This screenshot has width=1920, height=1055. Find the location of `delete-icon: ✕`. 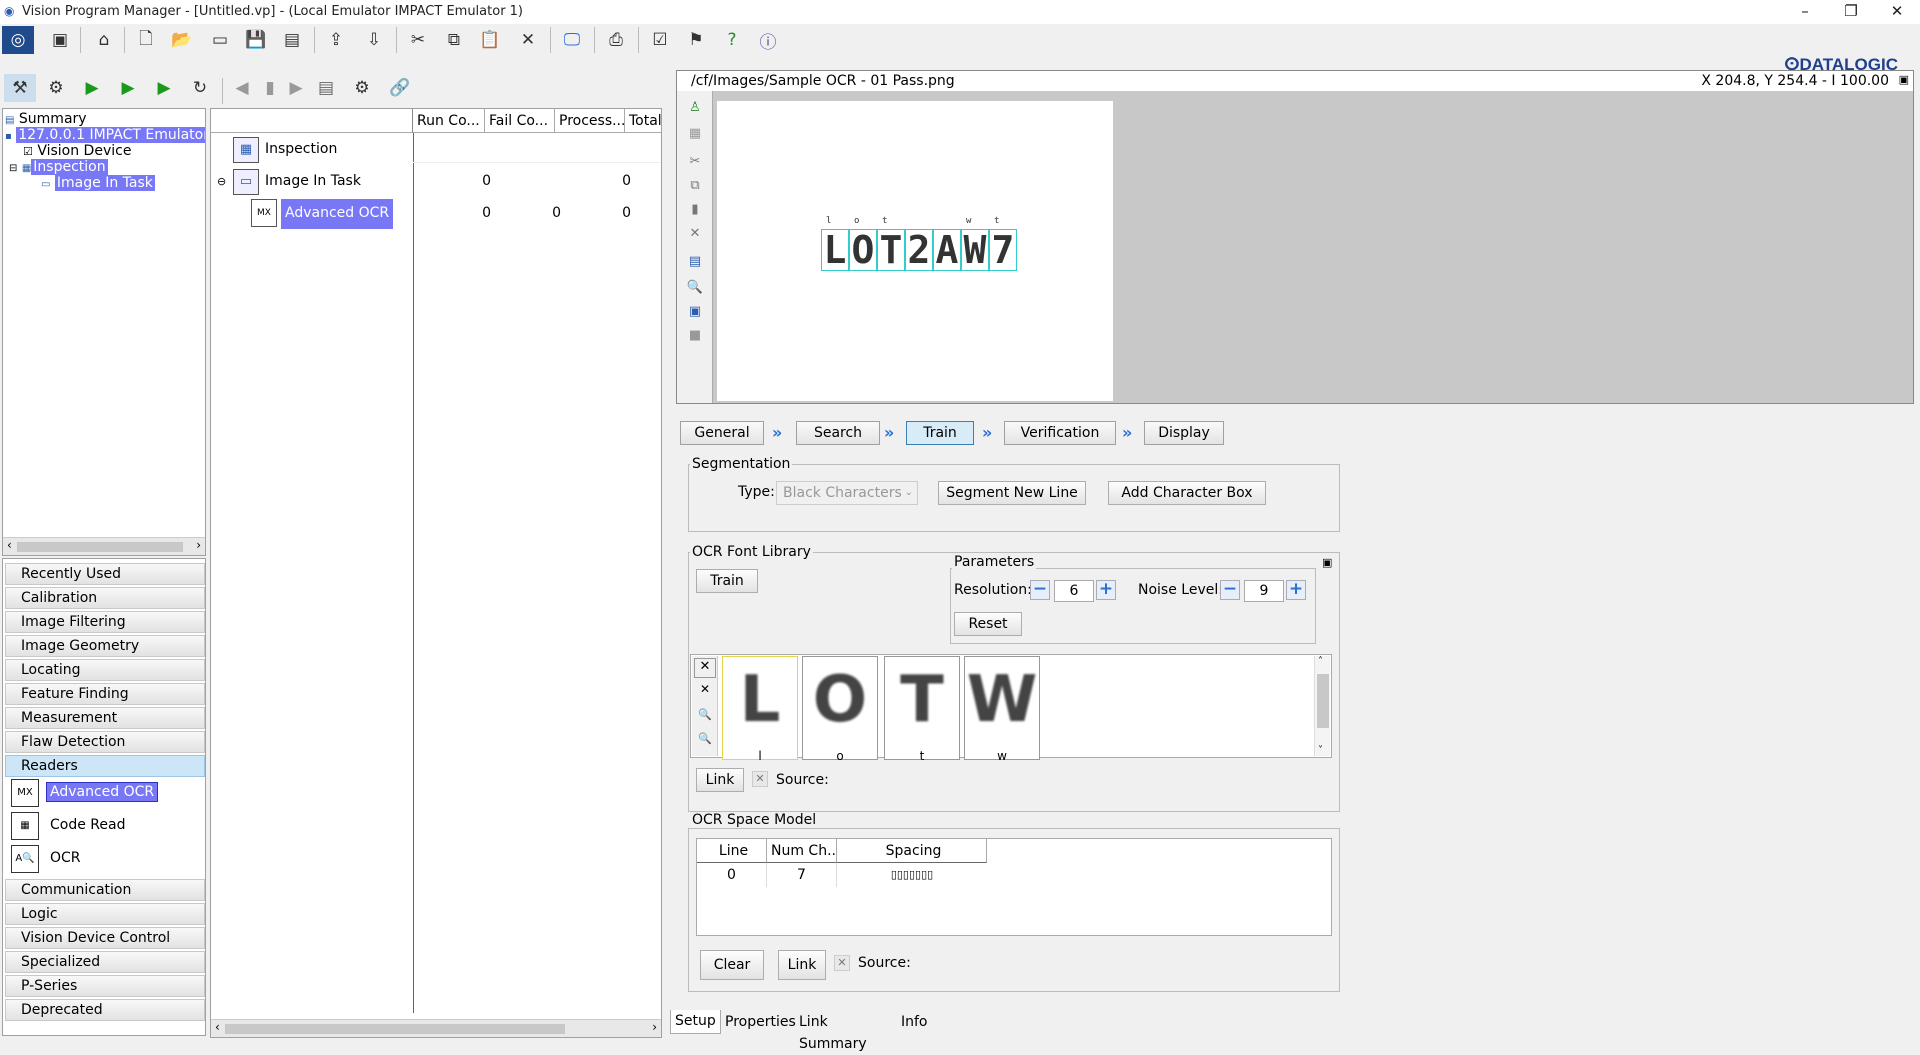

delete-icon: ✕ is located at coordinates (695, 233).